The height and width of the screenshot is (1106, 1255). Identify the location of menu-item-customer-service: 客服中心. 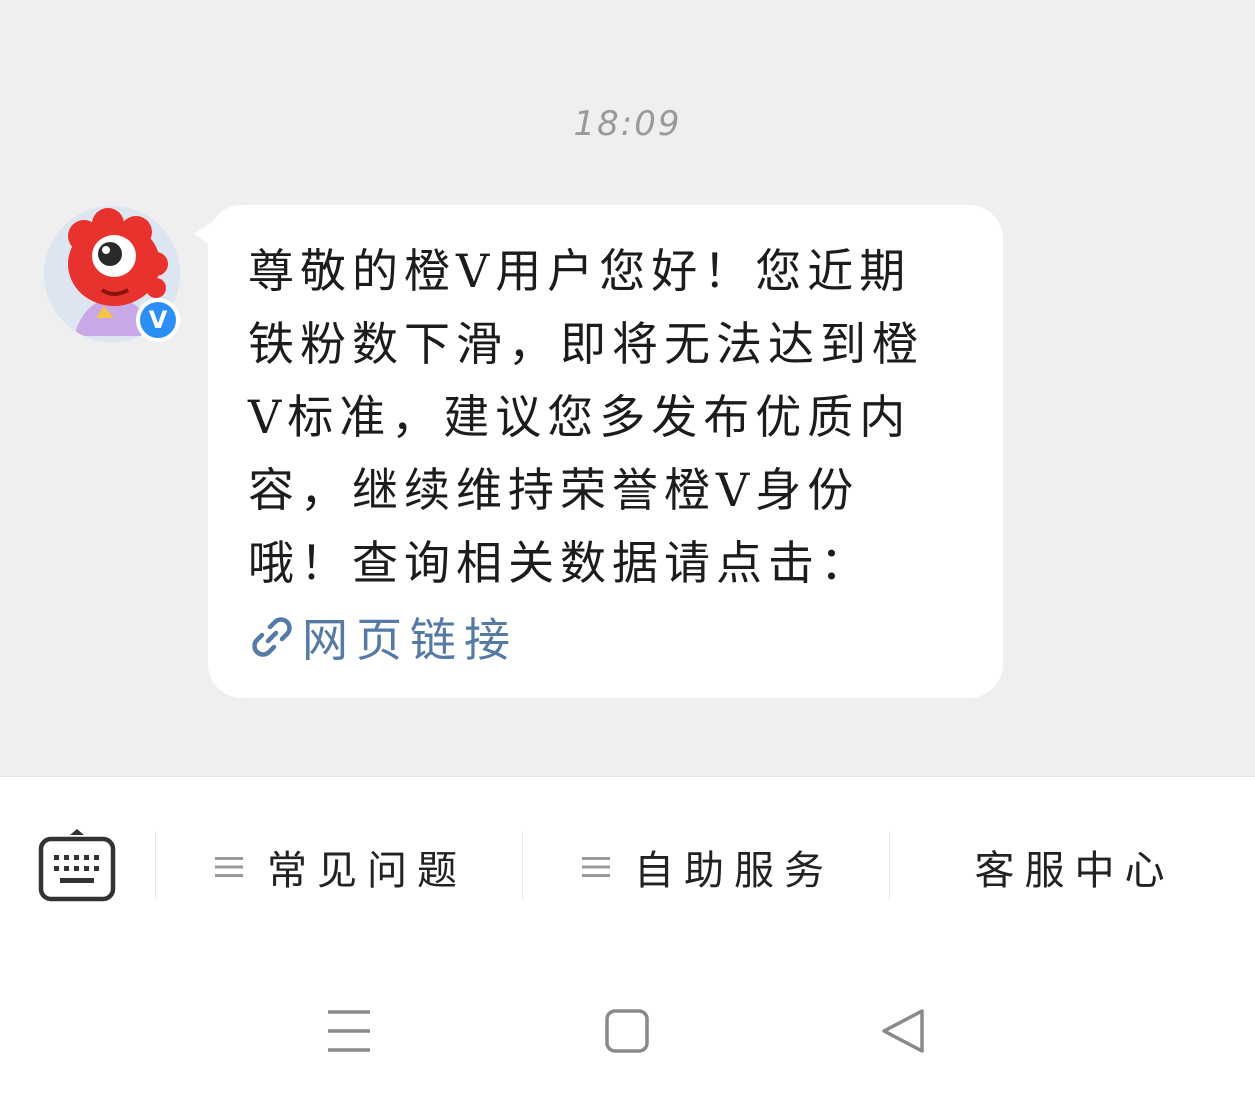
(1074, 867).